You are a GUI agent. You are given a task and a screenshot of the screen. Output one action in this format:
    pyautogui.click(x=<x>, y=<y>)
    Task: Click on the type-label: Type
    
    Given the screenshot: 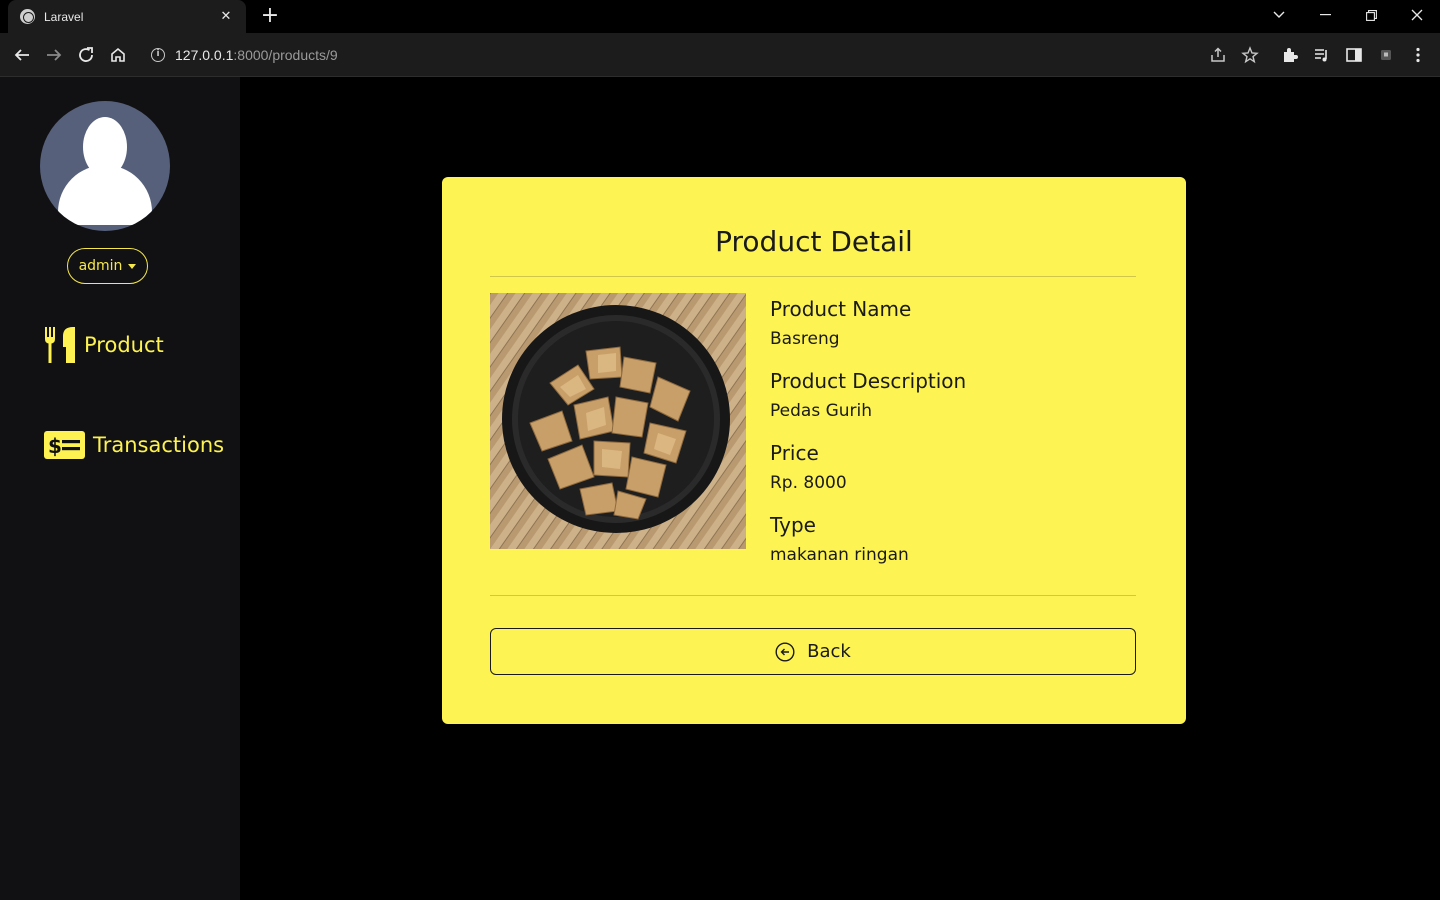 What is the action you would take?
    pyautogui.click(x=793, y=525)
    